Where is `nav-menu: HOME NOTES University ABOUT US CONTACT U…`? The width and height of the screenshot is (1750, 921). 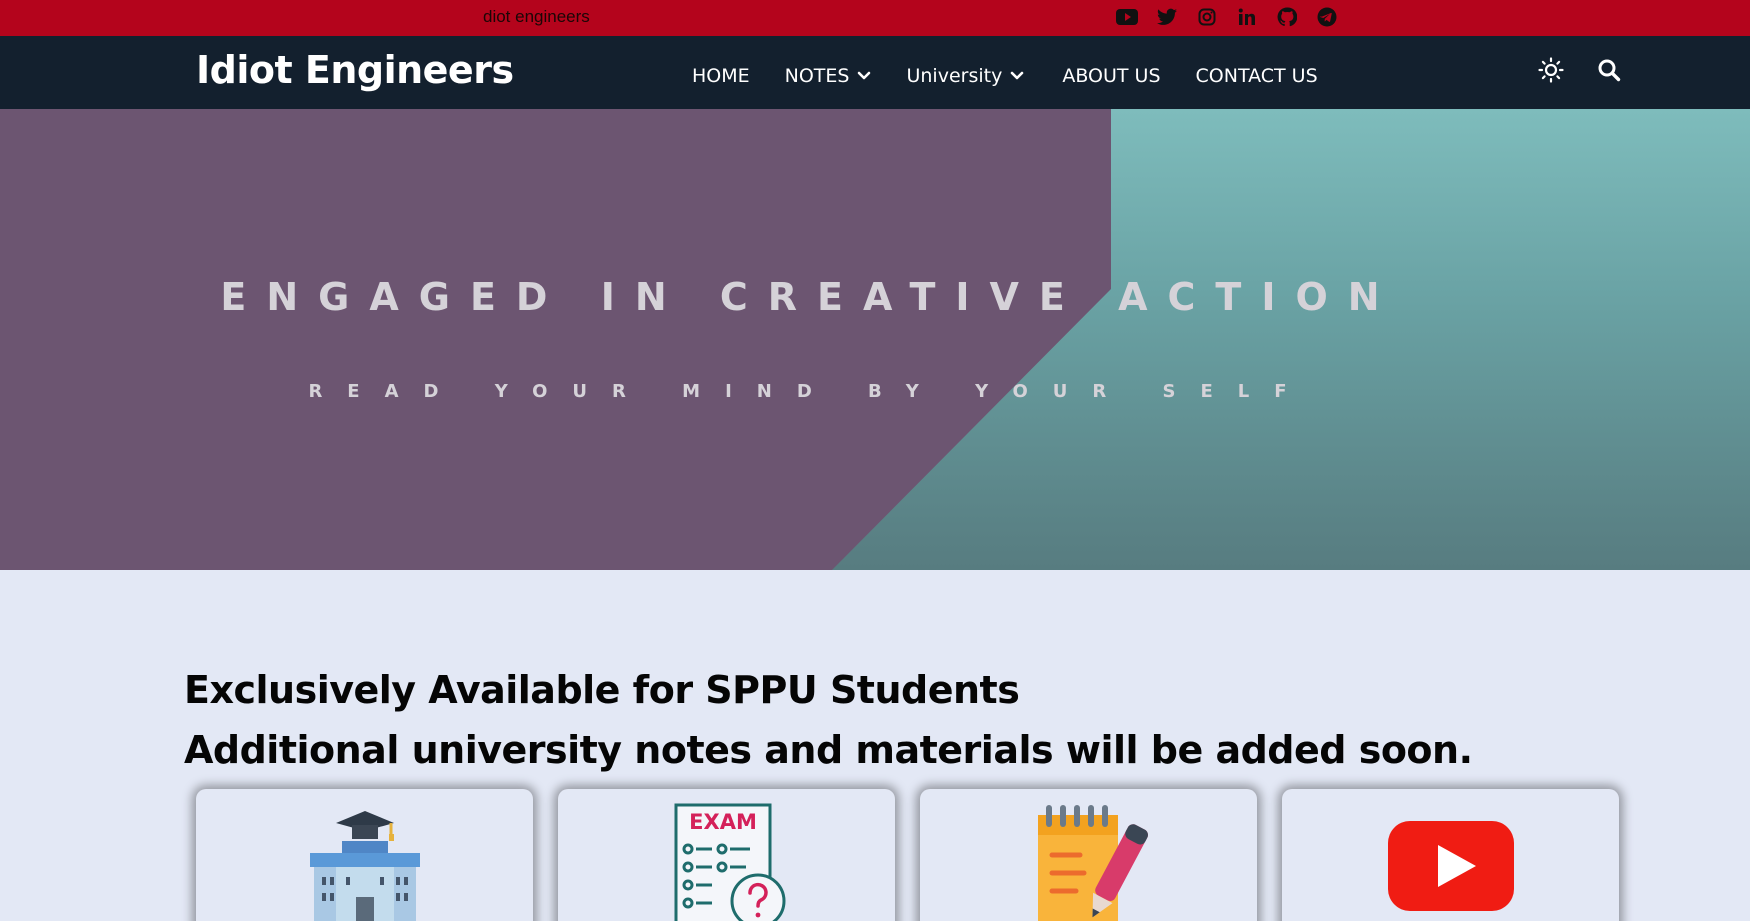 nav-menu: HOME NOTES University ABOUT US CONTACT U… is located at coordinates (1005, 76).